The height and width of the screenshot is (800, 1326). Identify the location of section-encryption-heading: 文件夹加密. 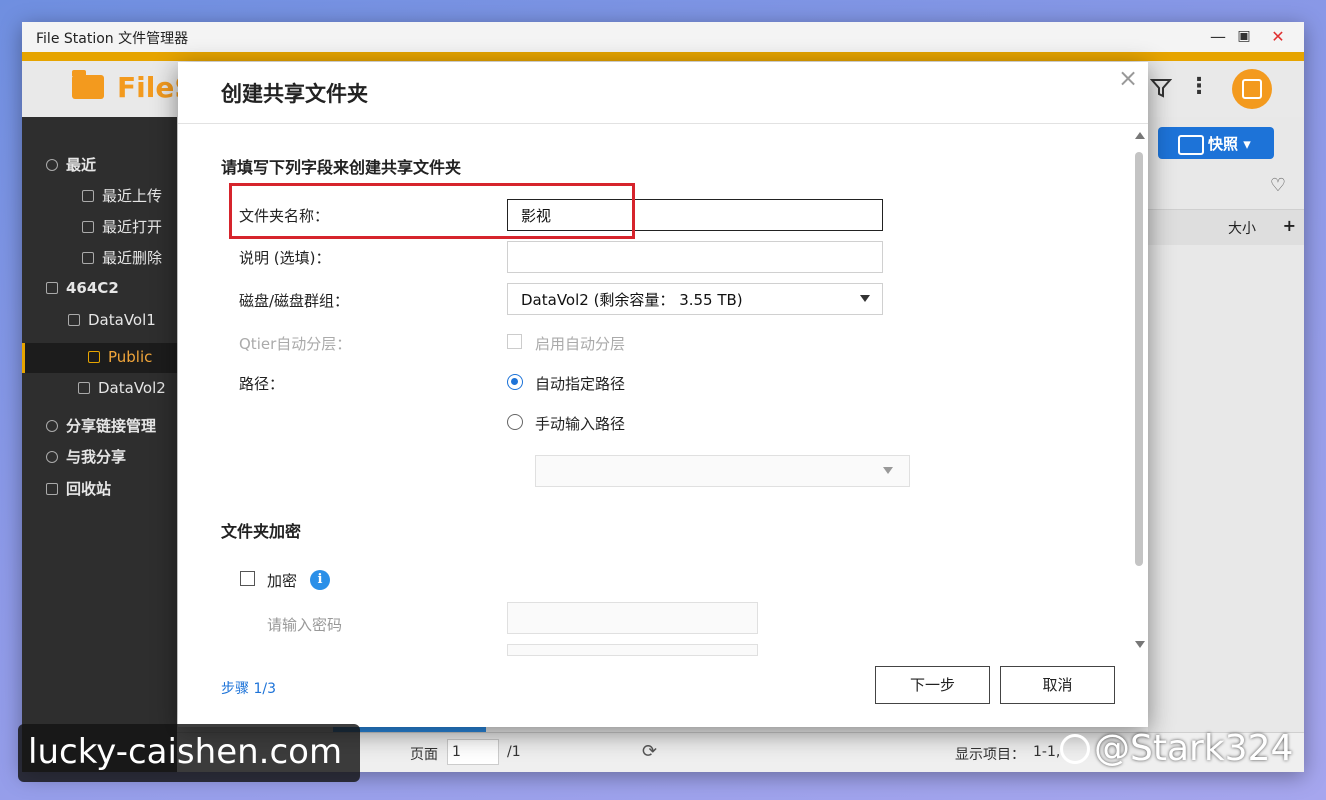
(261, 531).